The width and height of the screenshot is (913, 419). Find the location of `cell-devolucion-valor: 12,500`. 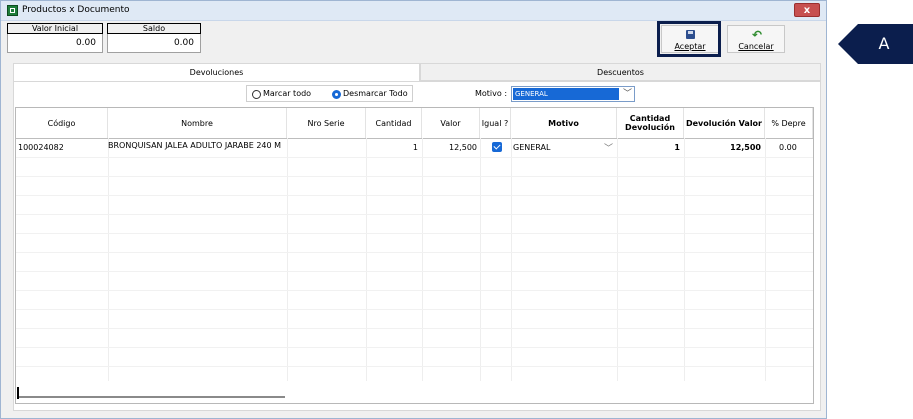

cell-devolucion-valor: 12,500 is located at coordinates (745, 147).